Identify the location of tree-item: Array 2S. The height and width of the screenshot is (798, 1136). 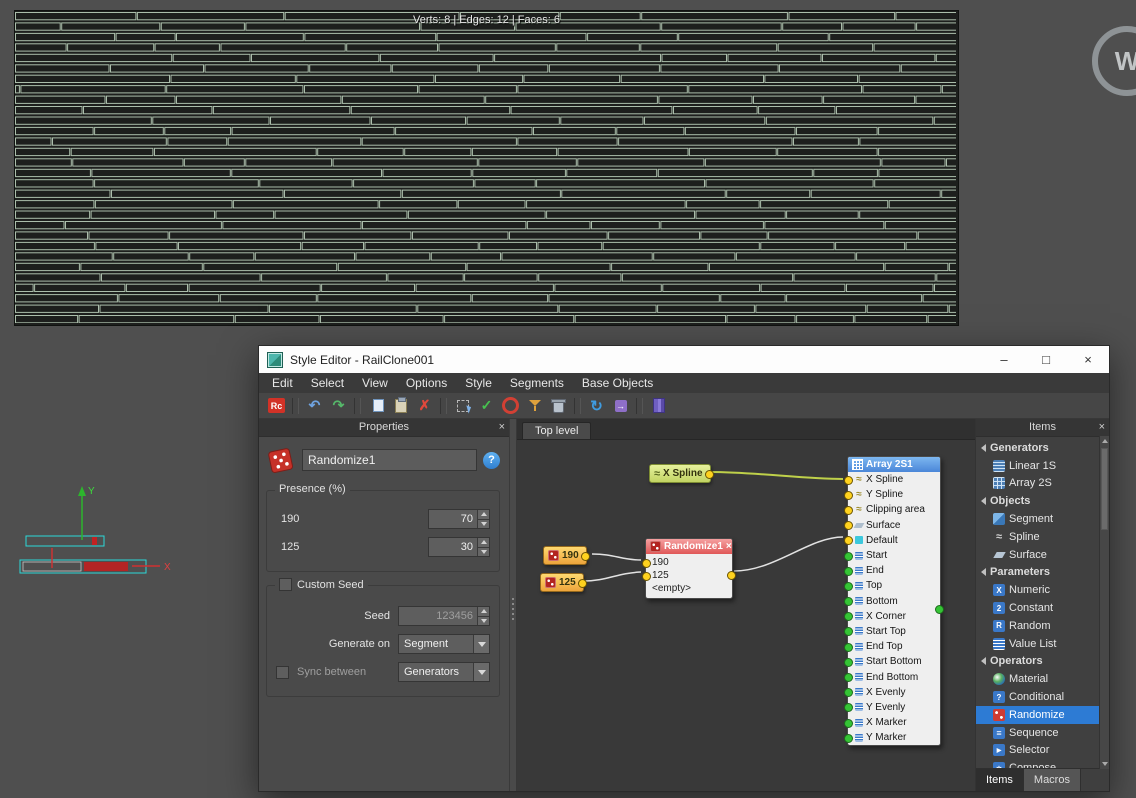
(1038, 484).